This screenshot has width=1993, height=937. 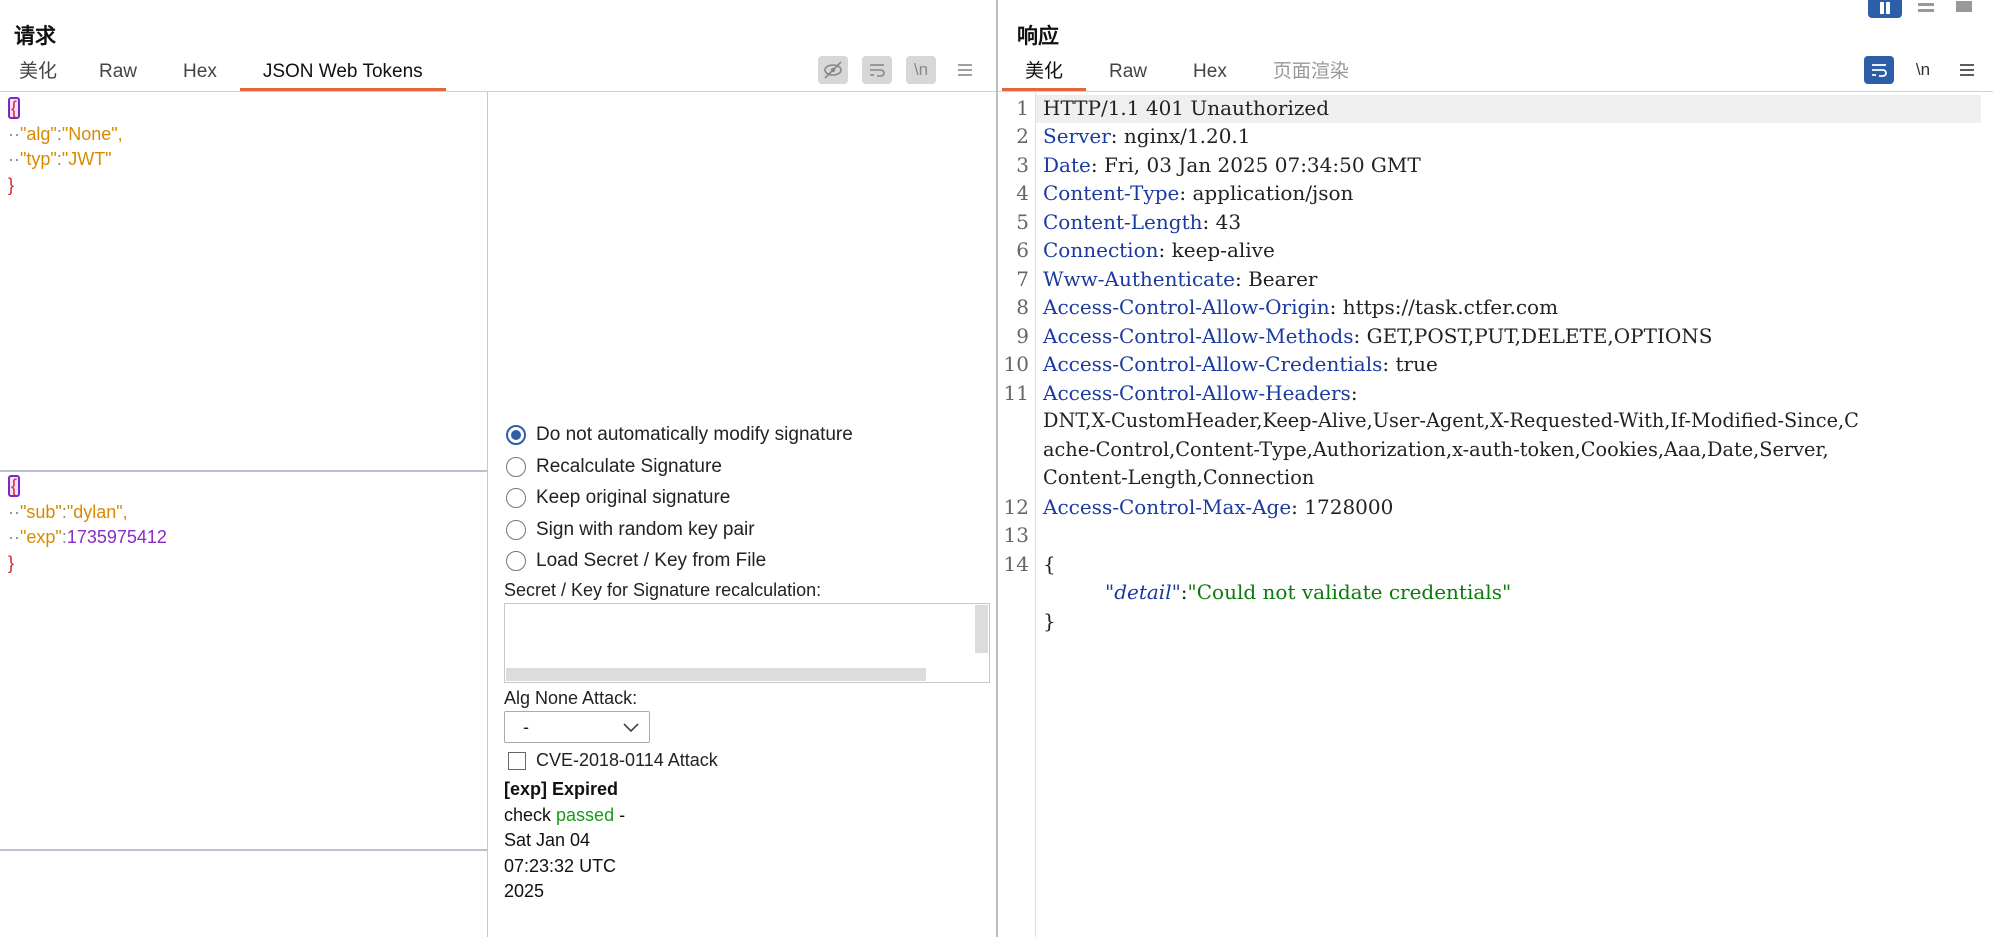 I want to click on radio-load-secret: Load Secret / Key from File, so click(x=636, y=561).